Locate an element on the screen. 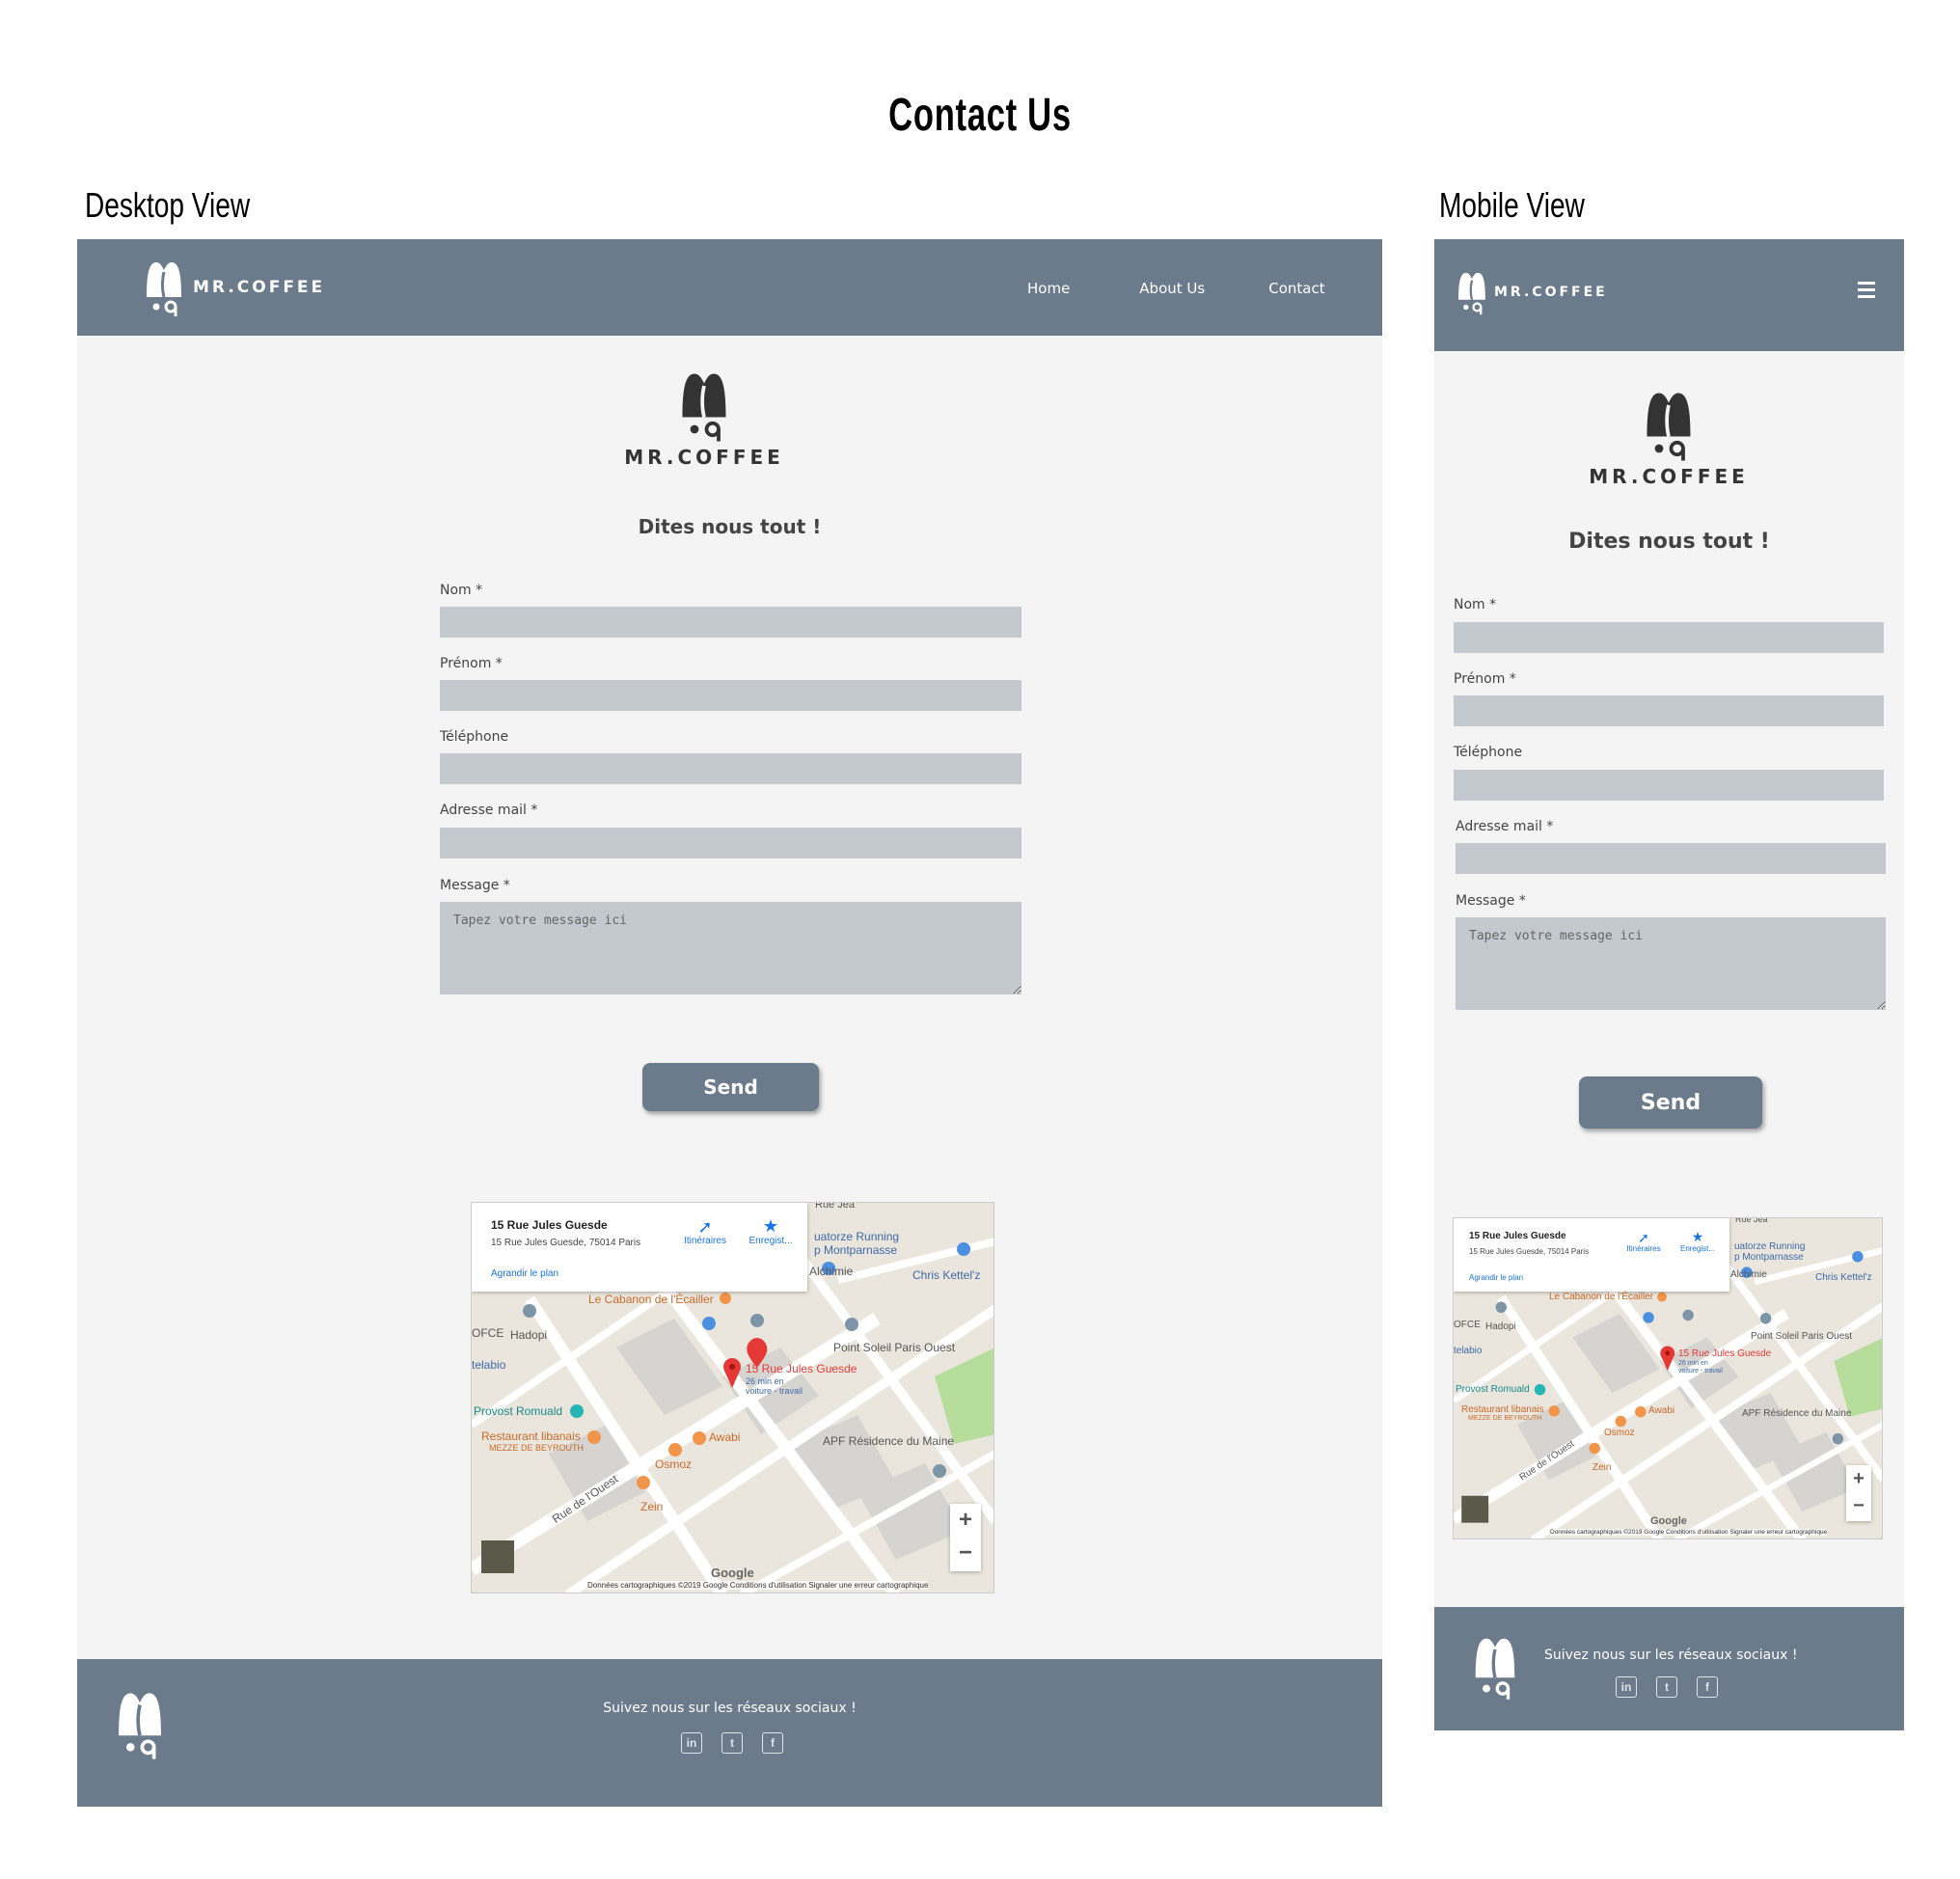  form-tagline: Dites nous tout ! is located at coordinates (730, 527).